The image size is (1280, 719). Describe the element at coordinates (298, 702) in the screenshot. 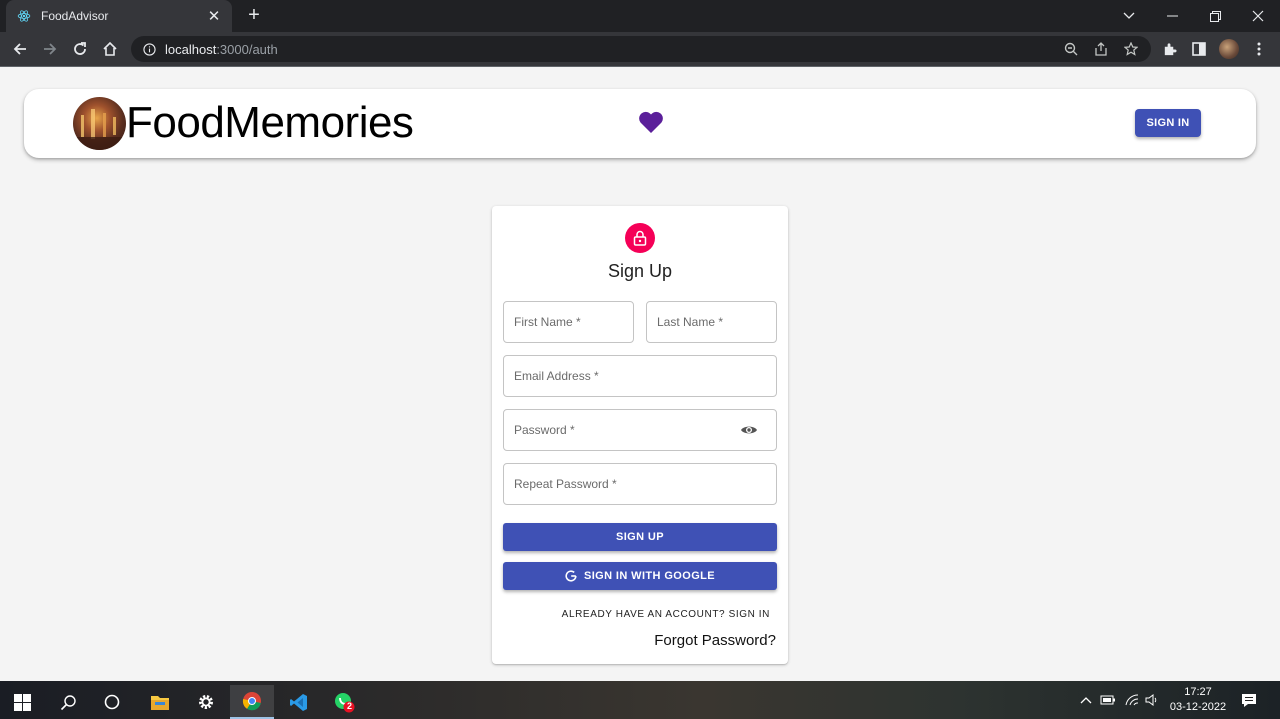

I see `vscode-icon` at that location.